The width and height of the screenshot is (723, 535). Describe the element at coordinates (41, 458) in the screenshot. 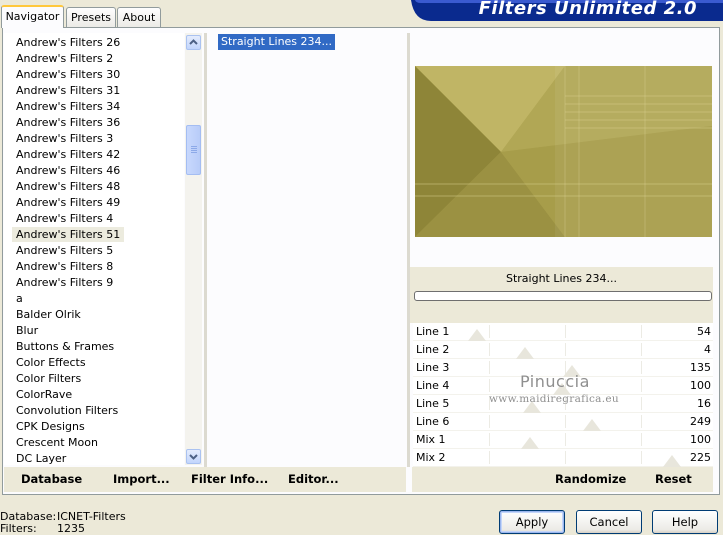

I see `filter-list-item: DC Layer` at that location.